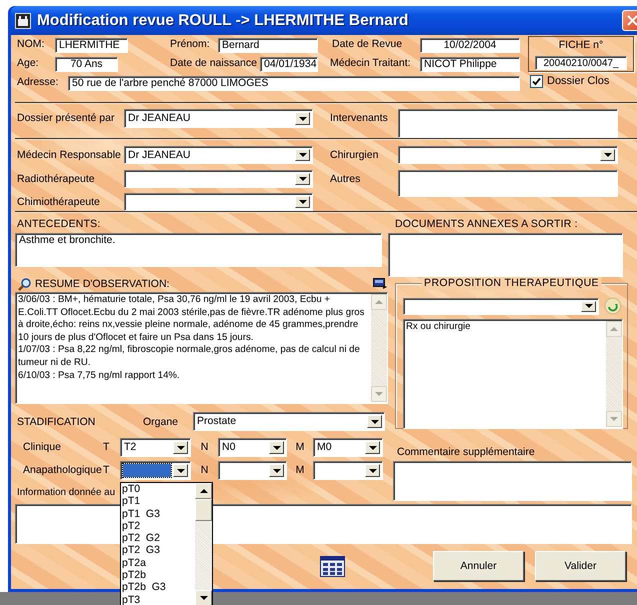 The width and height of the screenshot is (637, 605). What do you see at coordinates (23, 20) in the screenshot?
I see `app-icon` at bounding box center [23, 20].